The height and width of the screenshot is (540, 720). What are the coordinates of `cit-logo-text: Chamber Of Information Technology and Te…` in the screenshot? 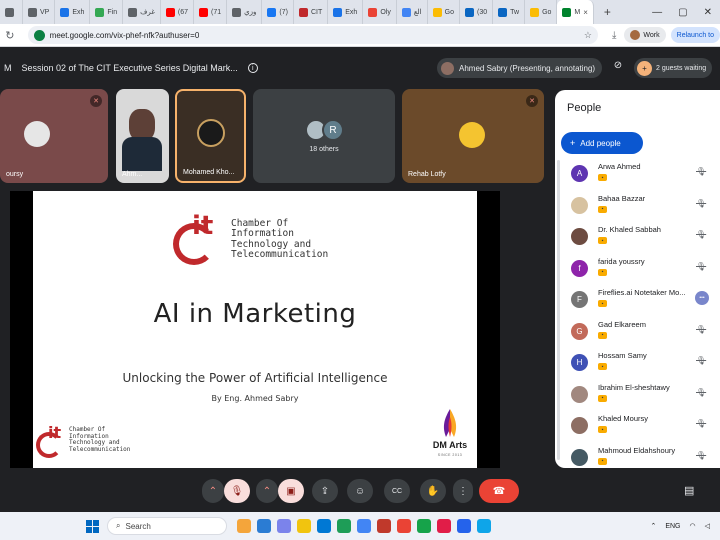 It's located at (280, 239).